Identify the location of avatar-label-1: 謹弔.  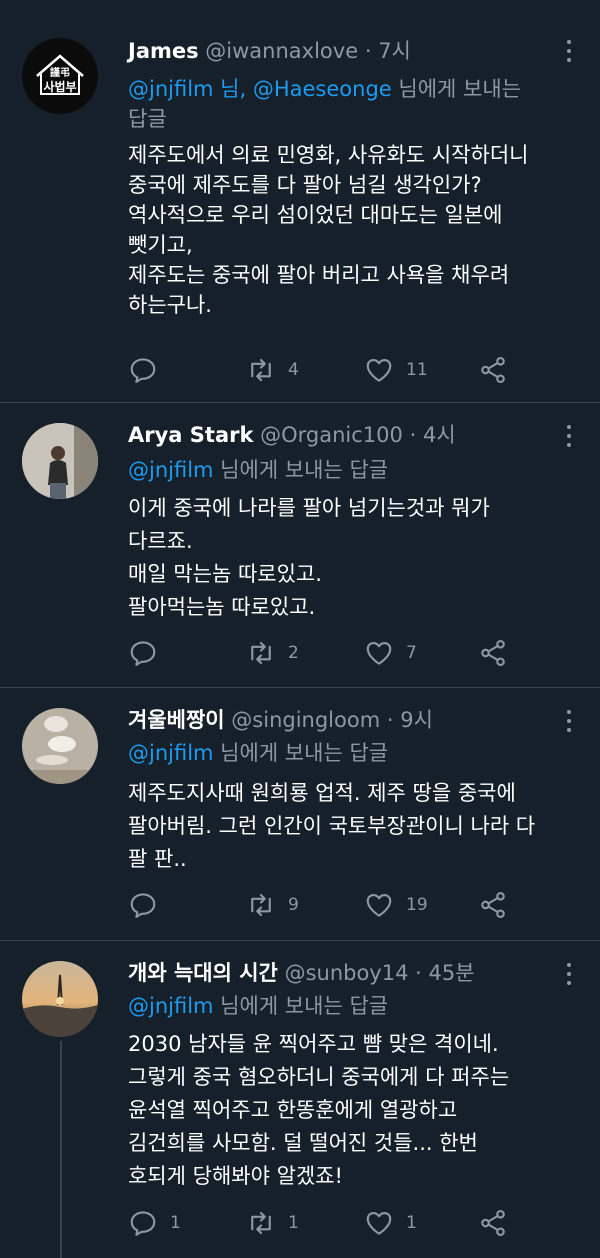
(60, 73).